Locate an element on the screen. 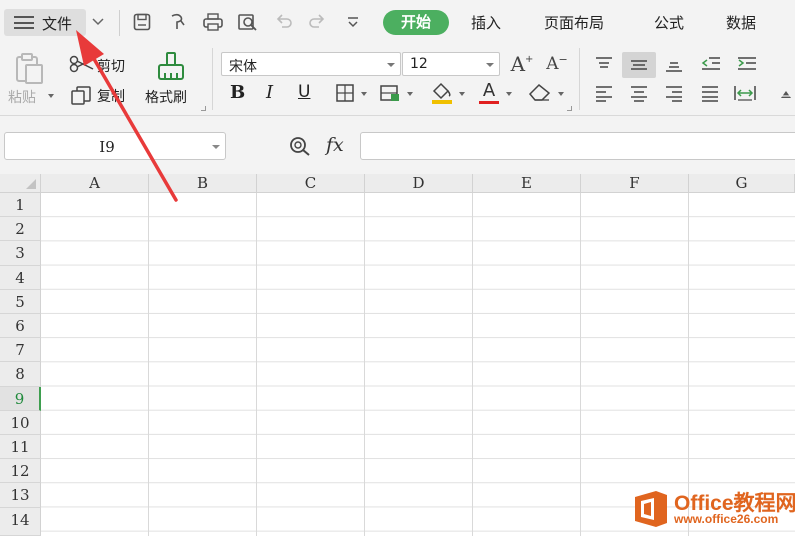 The image size is (795, 536). menu-bar: 文件 开始 插入 页面布局 公式 数据 is located at coordinates (397, 22).